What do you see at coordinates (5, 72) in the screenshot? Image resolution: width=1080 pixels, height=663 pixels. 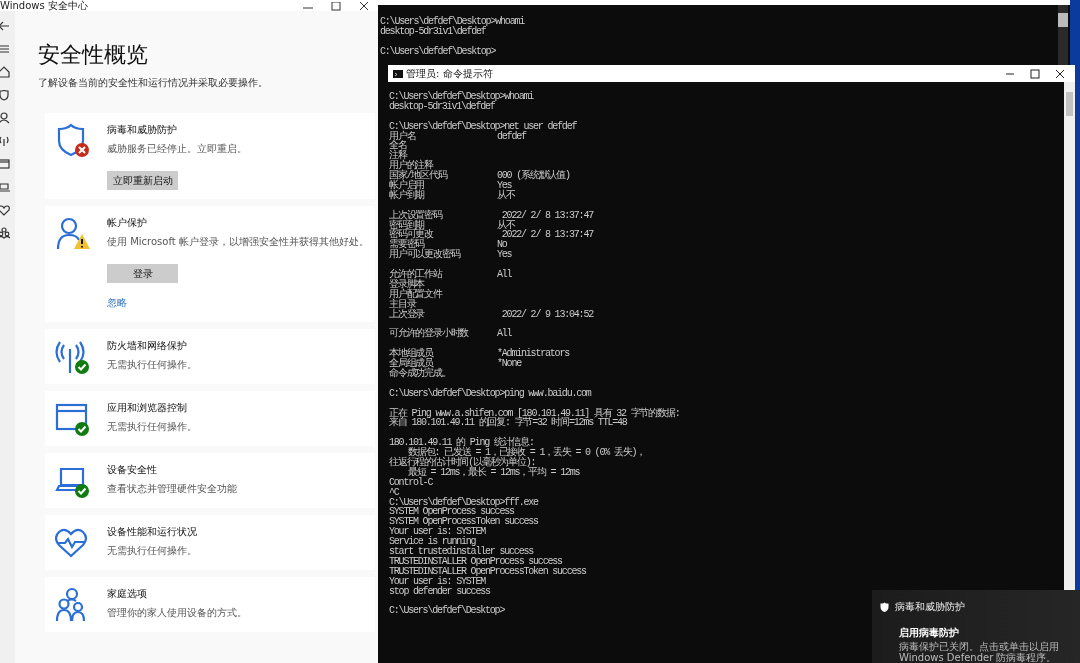 I see `home-icon` at bounding box center [5, 72].